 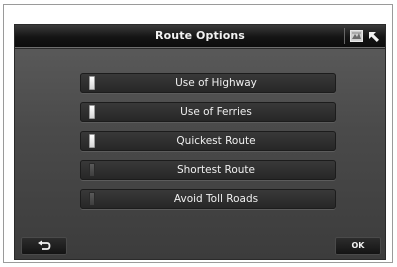 I want to click on option-avoid-toll-roads: Avoid Toll Roads, so click(x=208, y=199).